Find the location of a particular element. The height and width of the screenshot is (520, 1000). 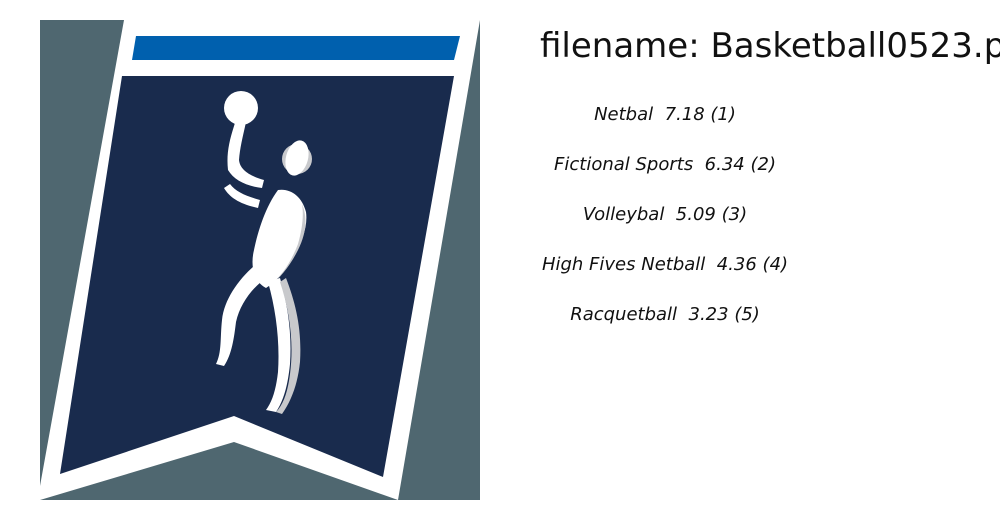

prediction-item: Netbal 7.18 (1) is located at coordinates (665, 125).